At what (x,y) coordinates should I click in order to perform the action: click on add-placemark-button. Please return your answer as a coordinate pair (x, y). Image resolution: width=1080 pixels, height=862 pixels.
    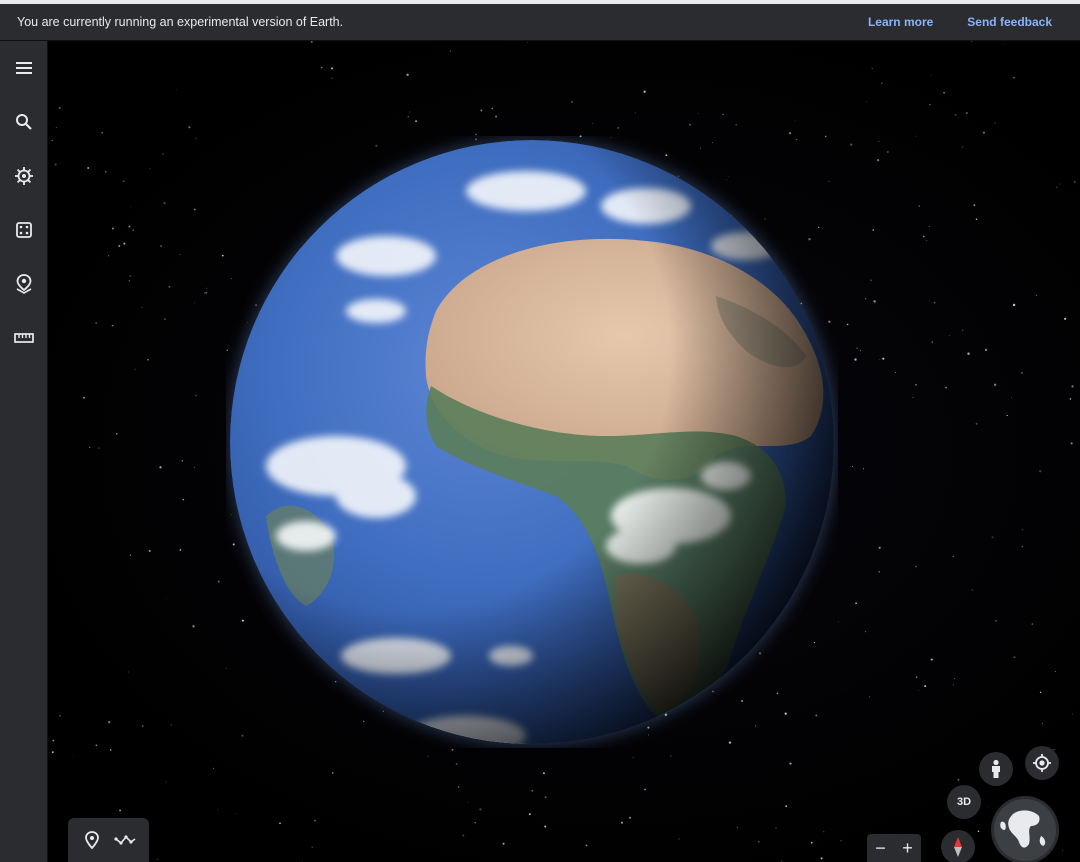
    Looking at the image, I should click on (92, 840).